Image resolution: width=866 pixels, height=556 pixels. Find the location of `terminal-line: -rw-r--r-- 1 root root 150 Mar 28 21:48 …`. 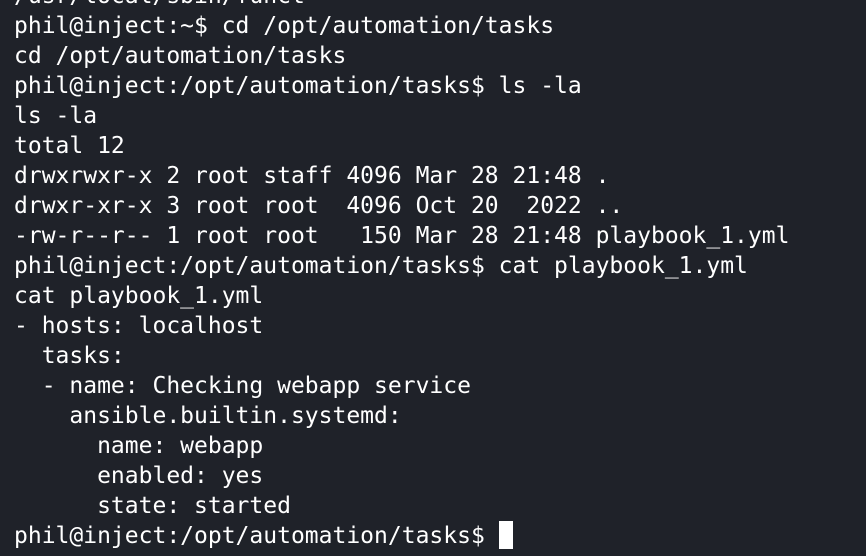

terminal-line: -rw-r--r-- 1 root root 150 Mar 28 21:48 … is located at coordinates (402, 236).